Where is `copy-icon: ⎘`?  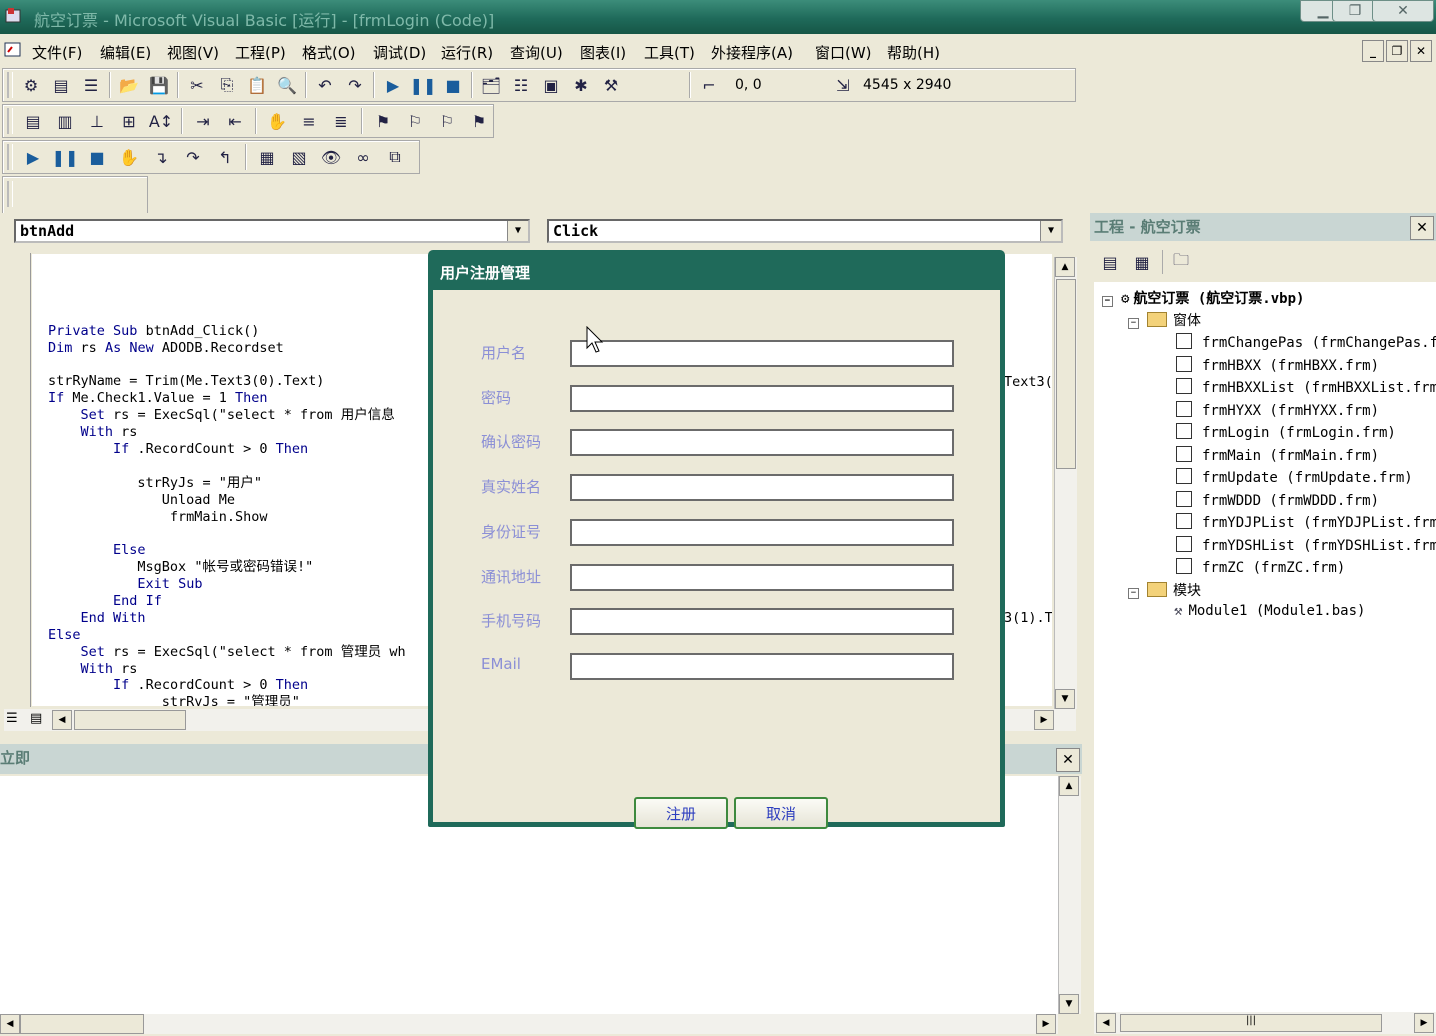
copy-icon: ⎘ is located at coordinates (227, 85).